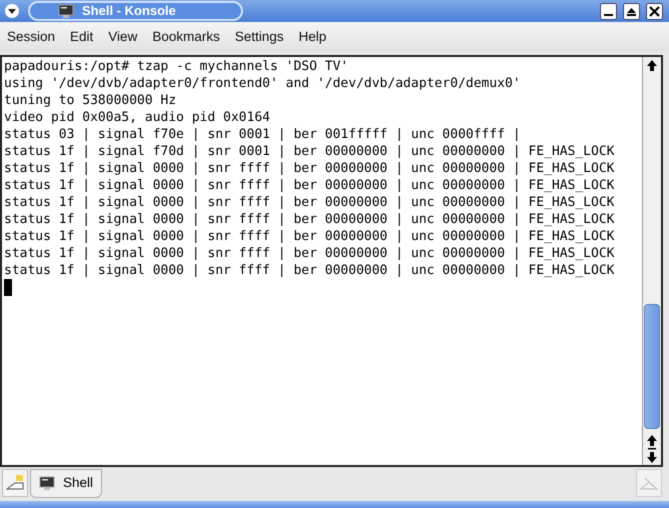 The image size is (669, 508). I want to click on menu-item: Help, so click(312, 37).